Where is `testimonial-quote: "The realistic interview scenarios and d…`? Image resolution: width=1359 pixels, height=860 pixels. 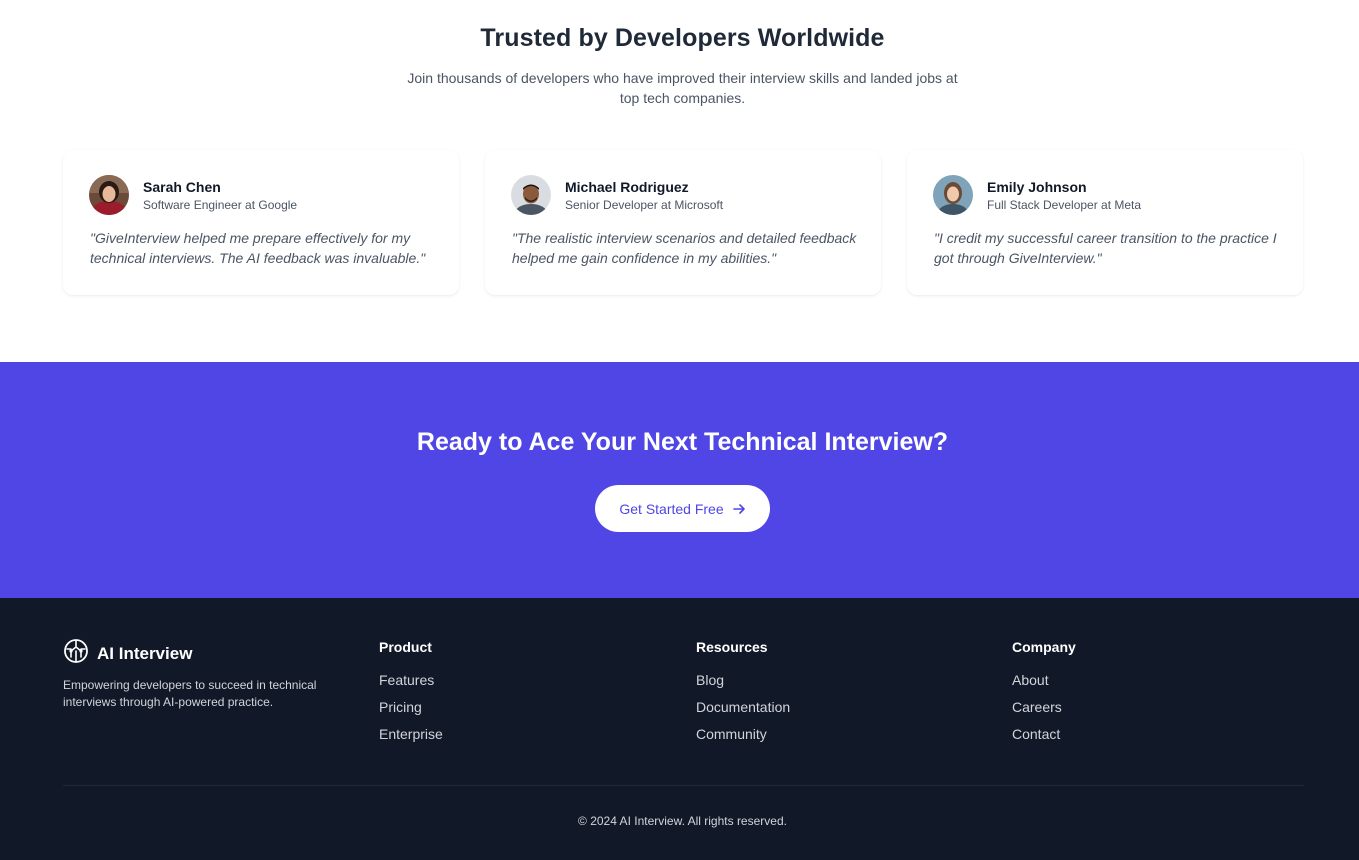
testimonial-quote: "The realistic interview scenarios and d… is located at coordinates (684, 248).